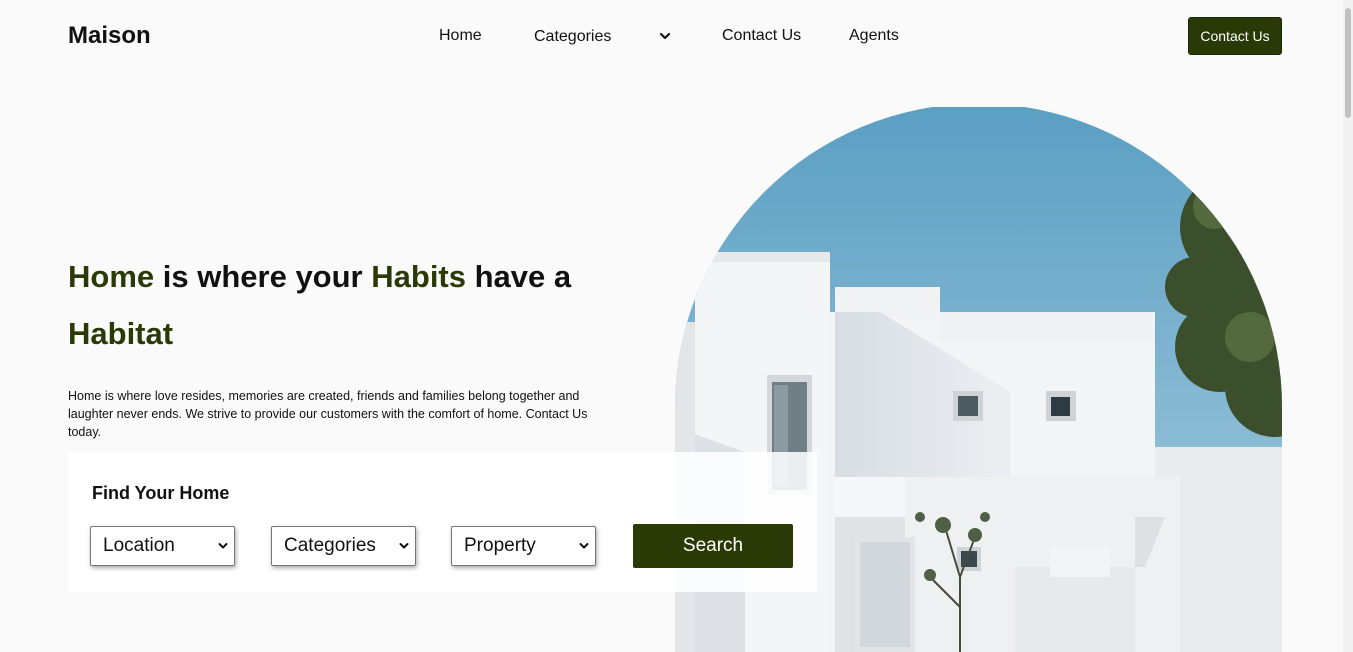  What do you see at coordinates (262, 276) in the screenshot?
I see `hero-title-phrase-1: is where your` at bounding box center [262, 276].